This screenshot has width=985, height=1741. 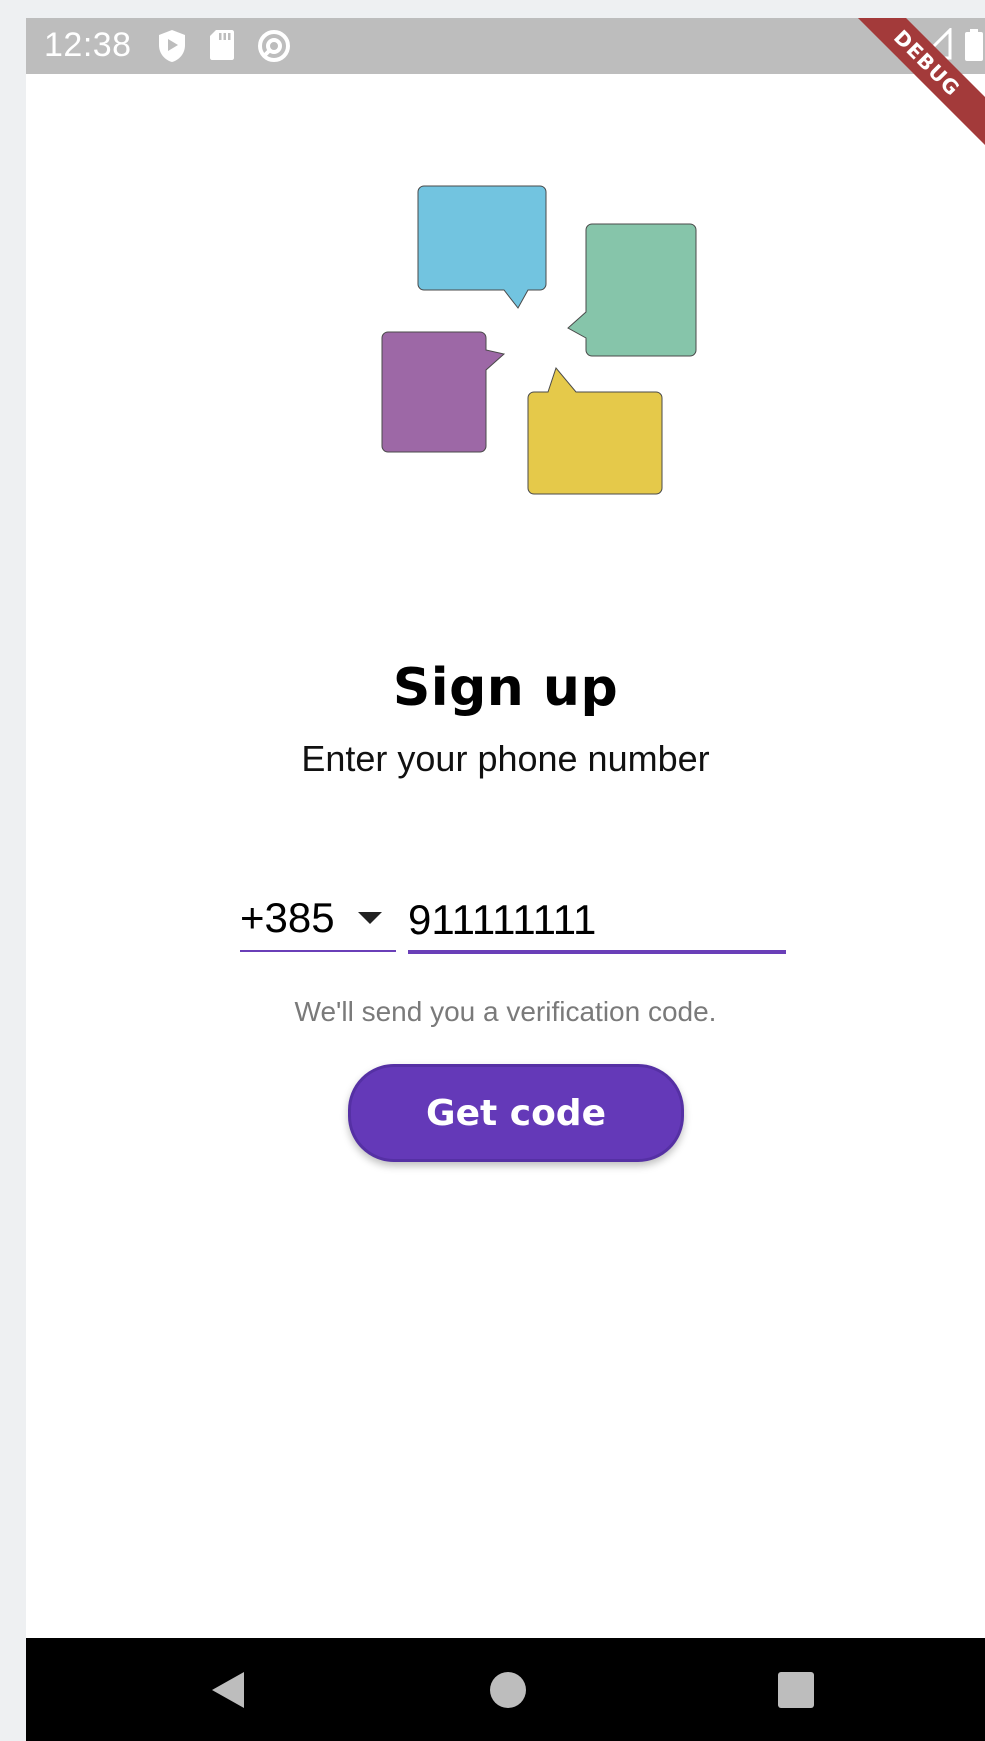 I want to click on app-logo, so click(x=539, y=340).